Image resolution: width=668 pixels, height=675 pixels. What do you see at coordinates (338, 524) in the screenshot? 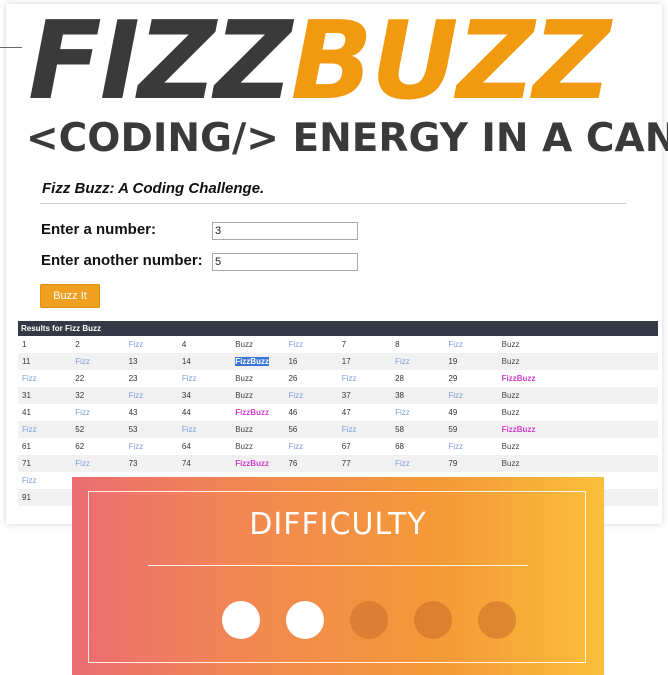
I see `difficulty-title: DIFFICULTY` at bounding box center [338, 524].